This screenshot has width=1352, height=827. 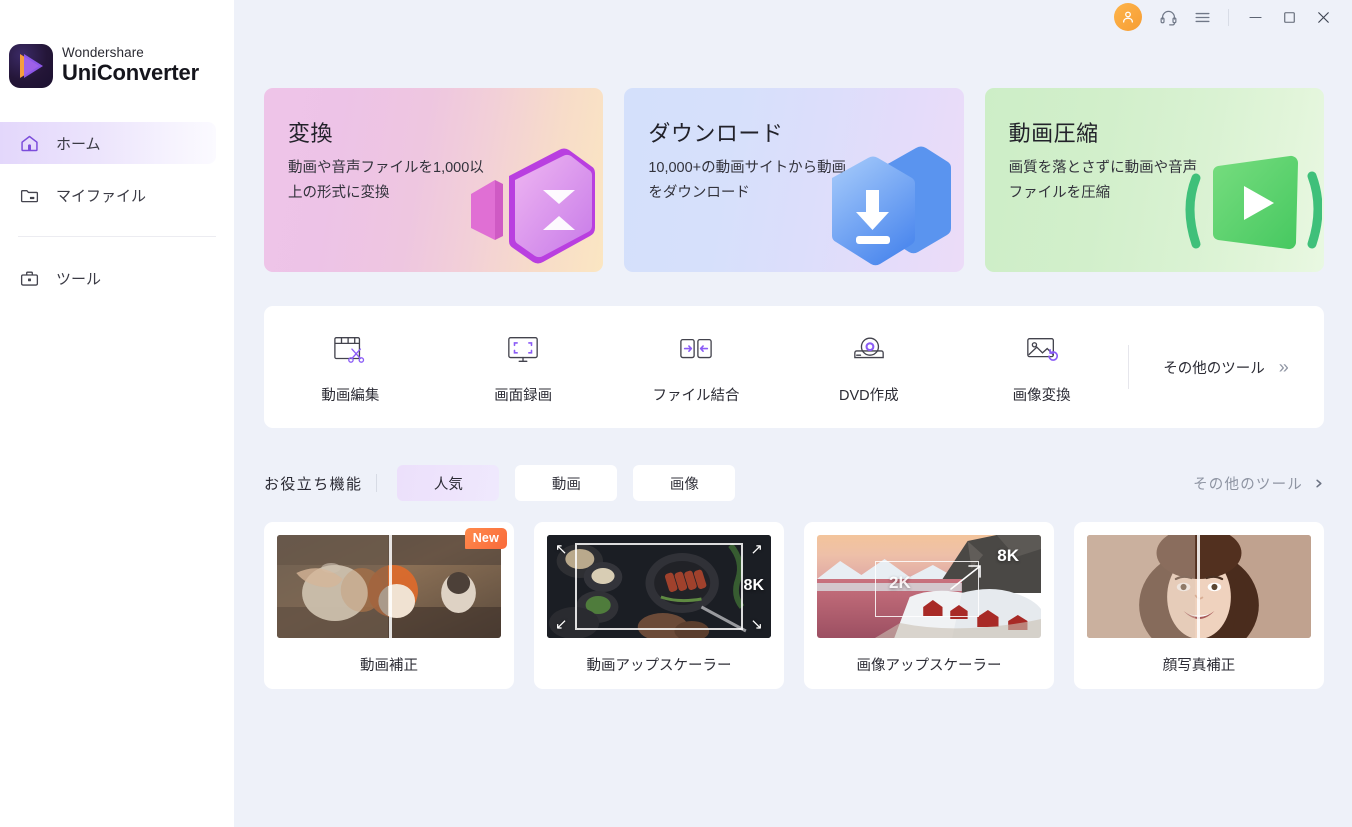 What do you see at coordinates (1199, 586) in the screenshot?
I see `portrait-before-after-thumbnail` at bounding box center [1199, 586].